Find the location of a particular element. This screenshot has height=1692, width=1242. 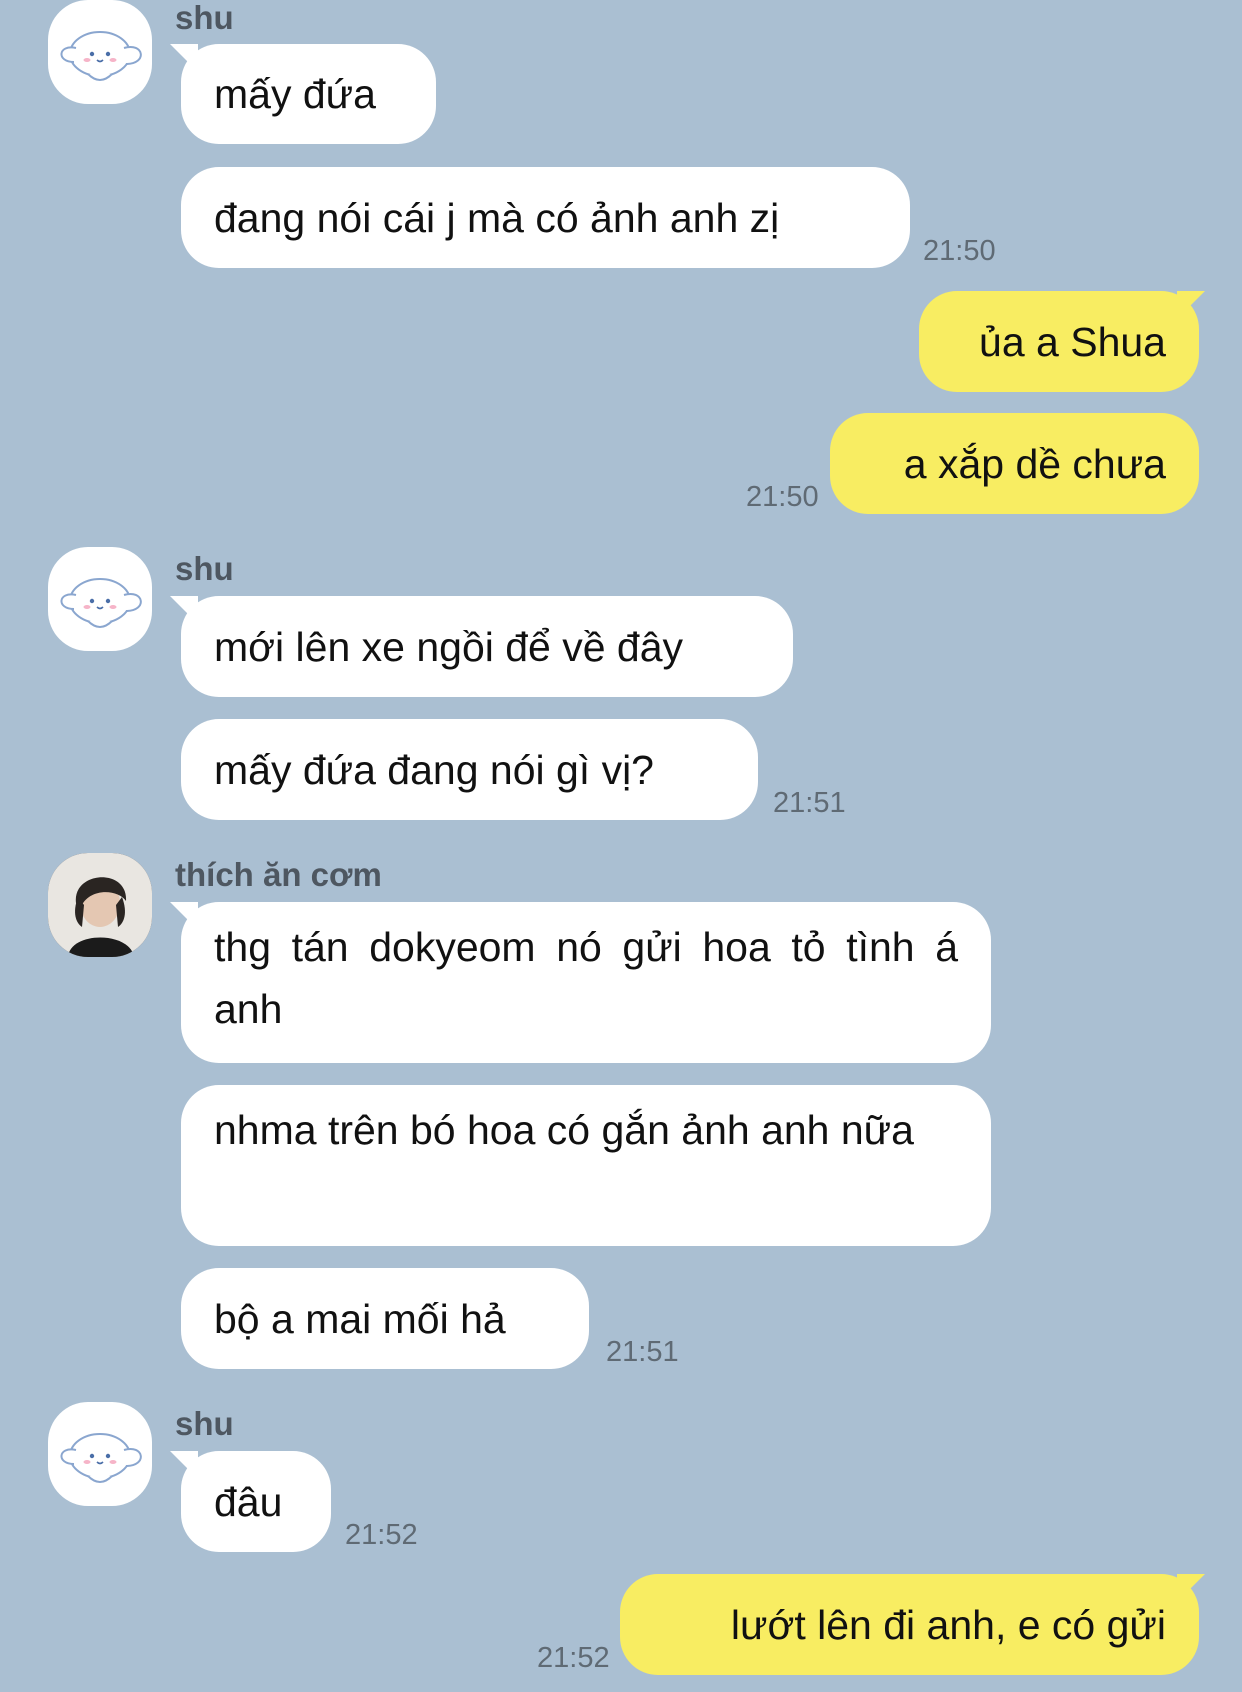

message-bubble: thg tán dokyeom nó gửi hoa tỏ tình á anh is located at coordinates (586, 982).